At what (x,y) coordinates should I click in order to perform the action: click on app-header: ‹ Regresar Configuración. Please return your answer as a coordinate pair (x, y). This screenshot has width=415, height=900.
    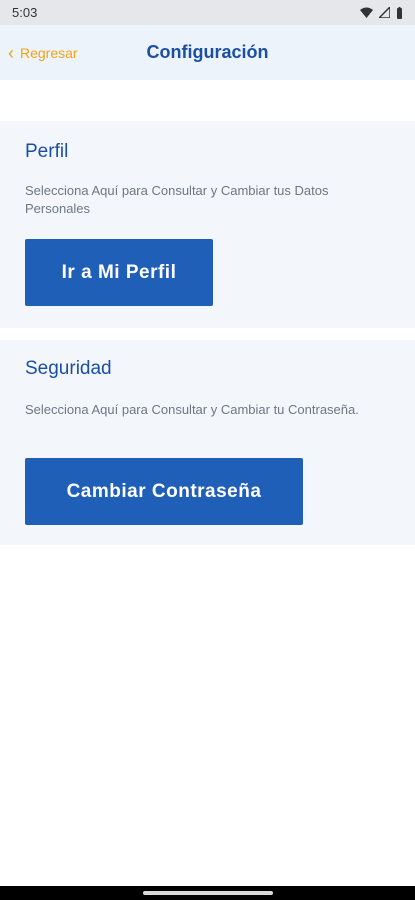
    Looking at the image, I should click on (207, 52).